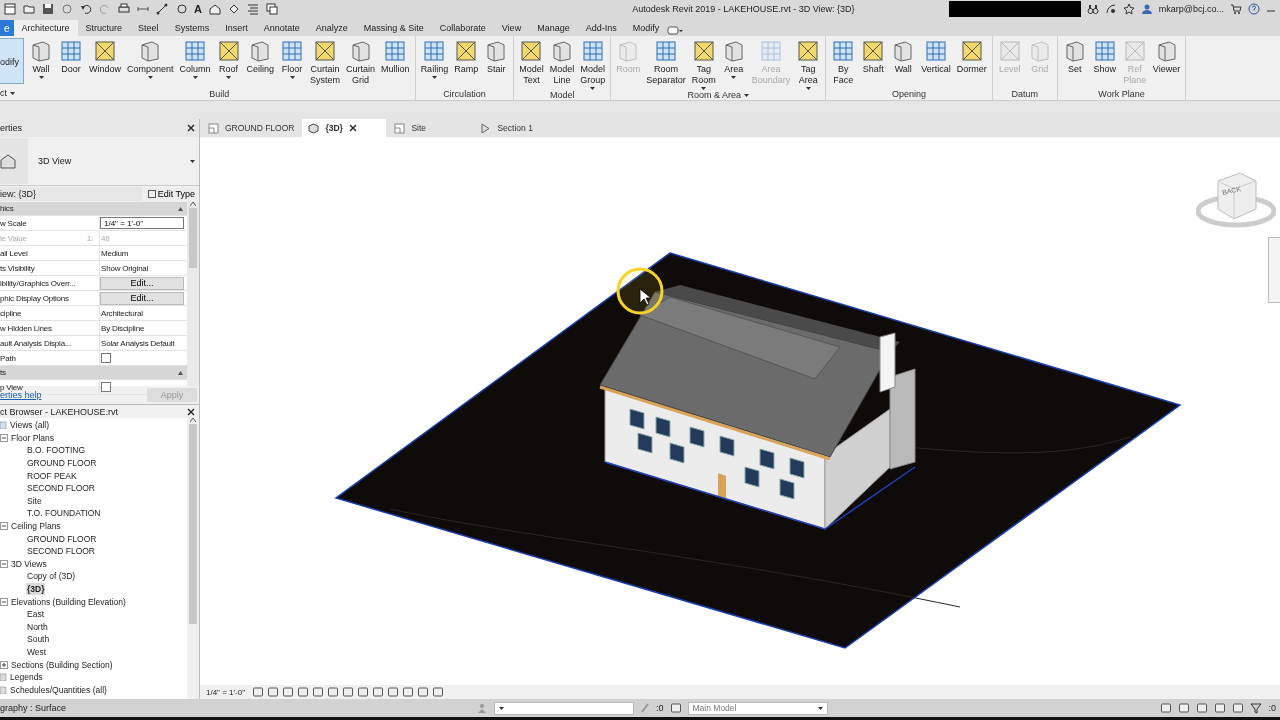 The width and height of the screenshot is (1280, 720). Describe the element at coordinates (62, 538) in the screenshot. I see `tree-item: GROUND FLOOR` at that location.